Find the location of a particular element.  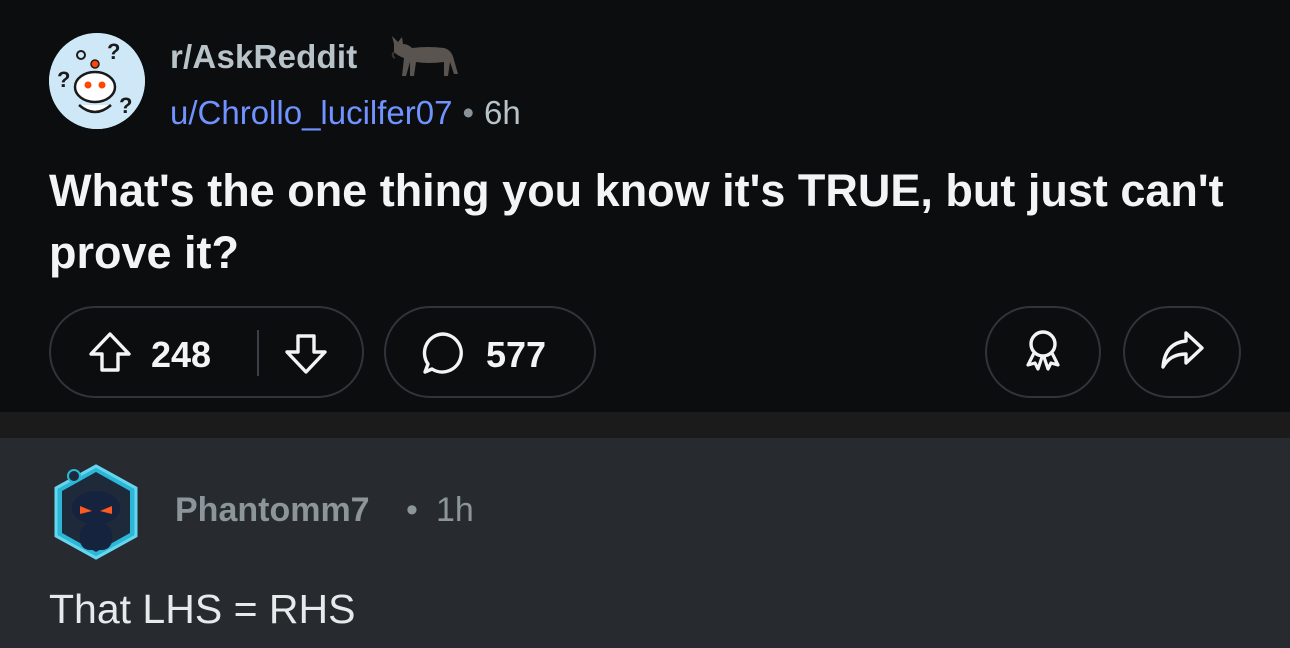

commenter-avatar is located at coordinates (96, 512).